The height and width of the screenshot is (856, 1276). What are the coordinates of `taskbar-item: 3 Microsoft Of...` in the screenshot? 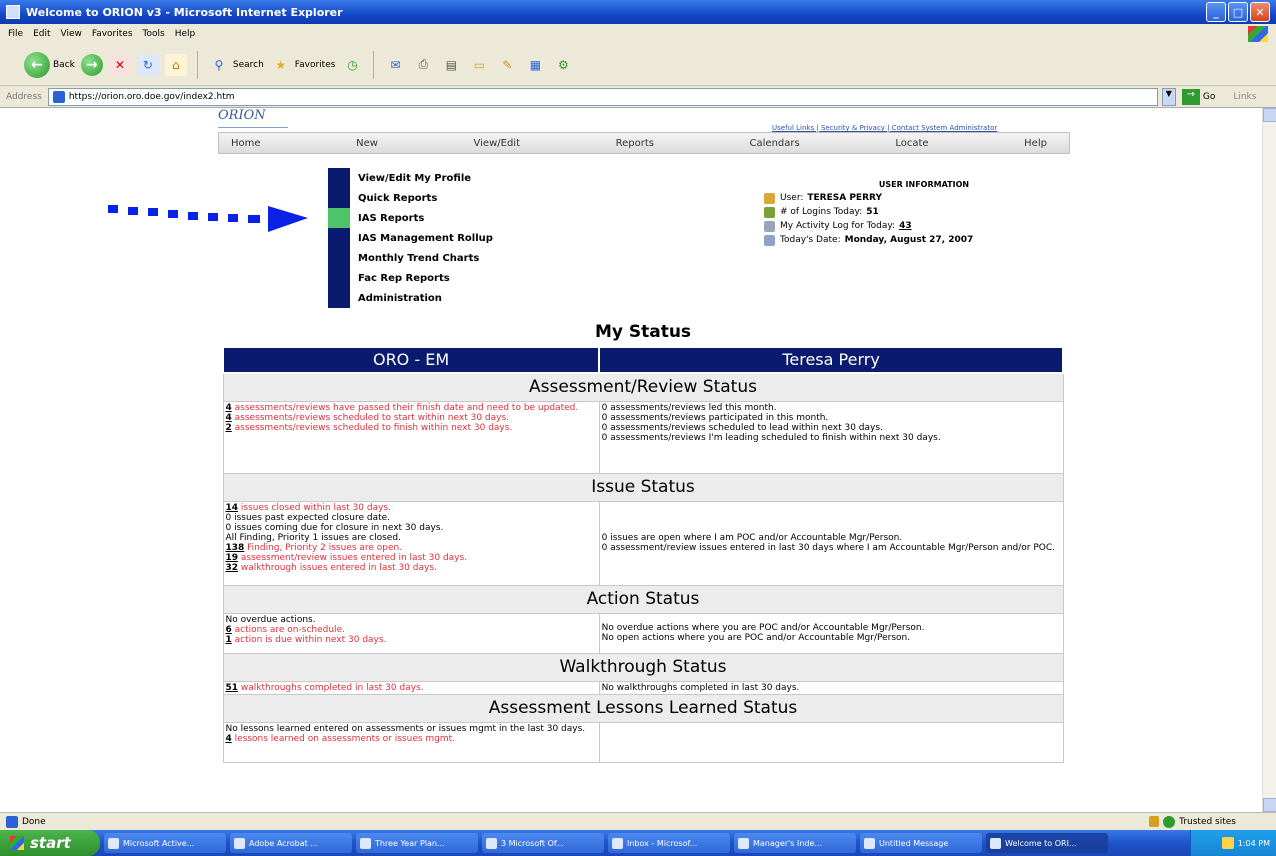 It's located at (543, 843).